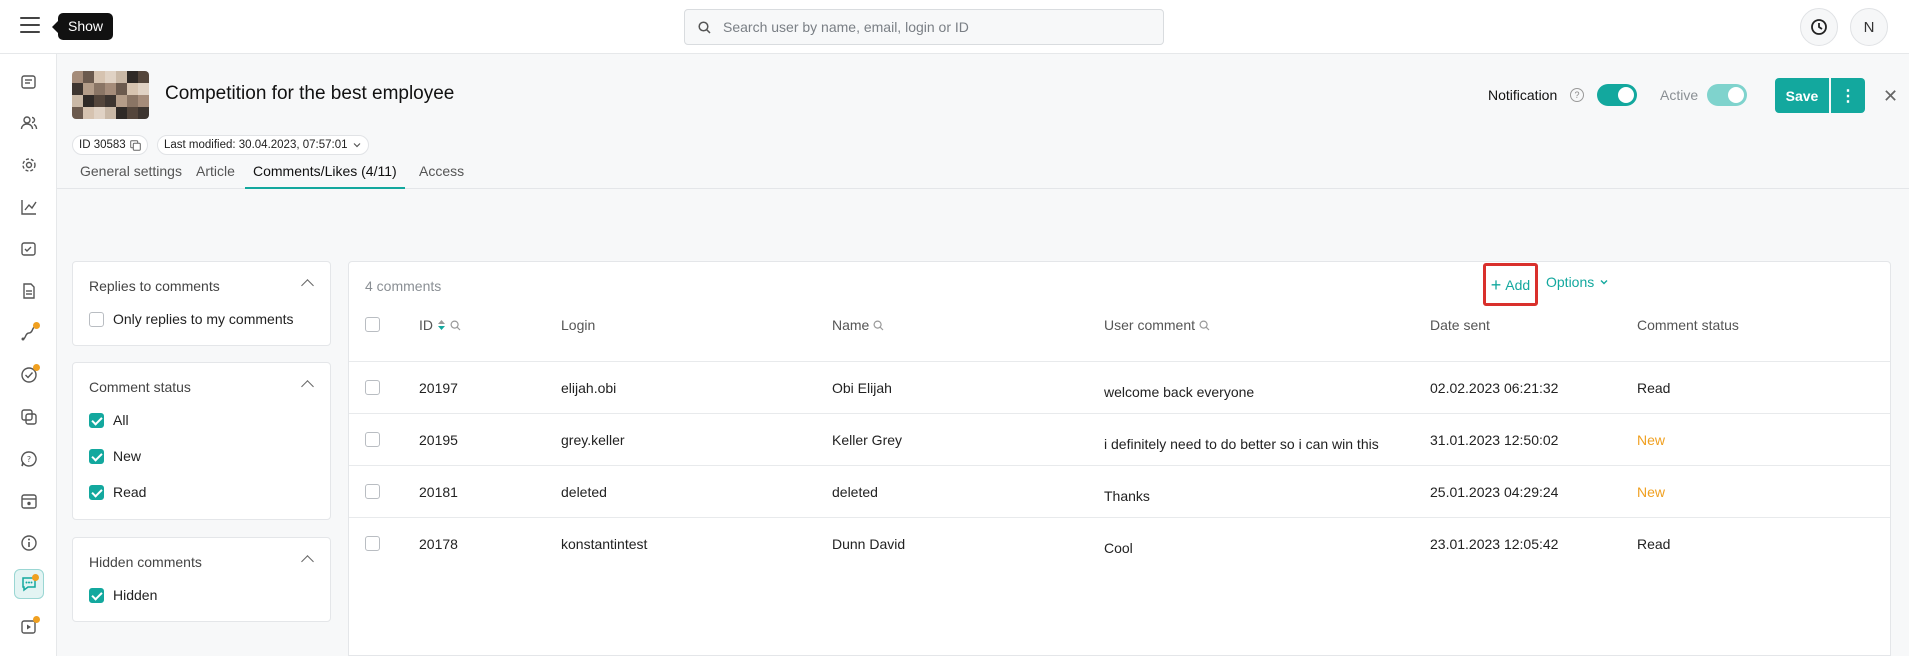 Image resolution: width=1909 pixels, height=656 pixels. I want to click on menu-icon, so click(30, 27).